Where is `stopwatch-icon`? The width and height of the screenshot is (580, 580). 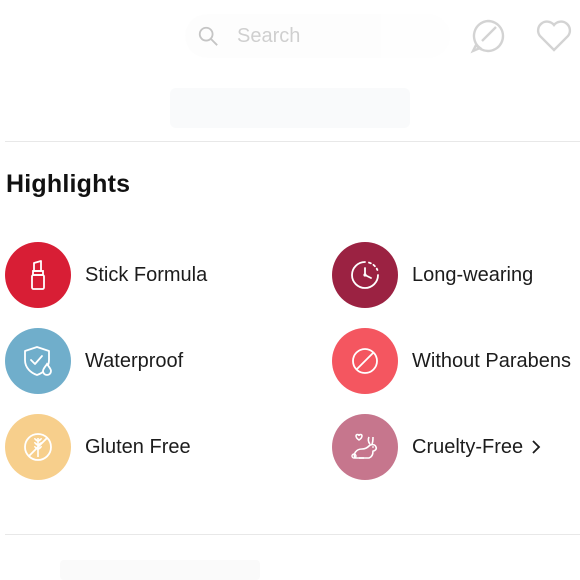 stopwatch-icon is located at coordinates (365, 275).